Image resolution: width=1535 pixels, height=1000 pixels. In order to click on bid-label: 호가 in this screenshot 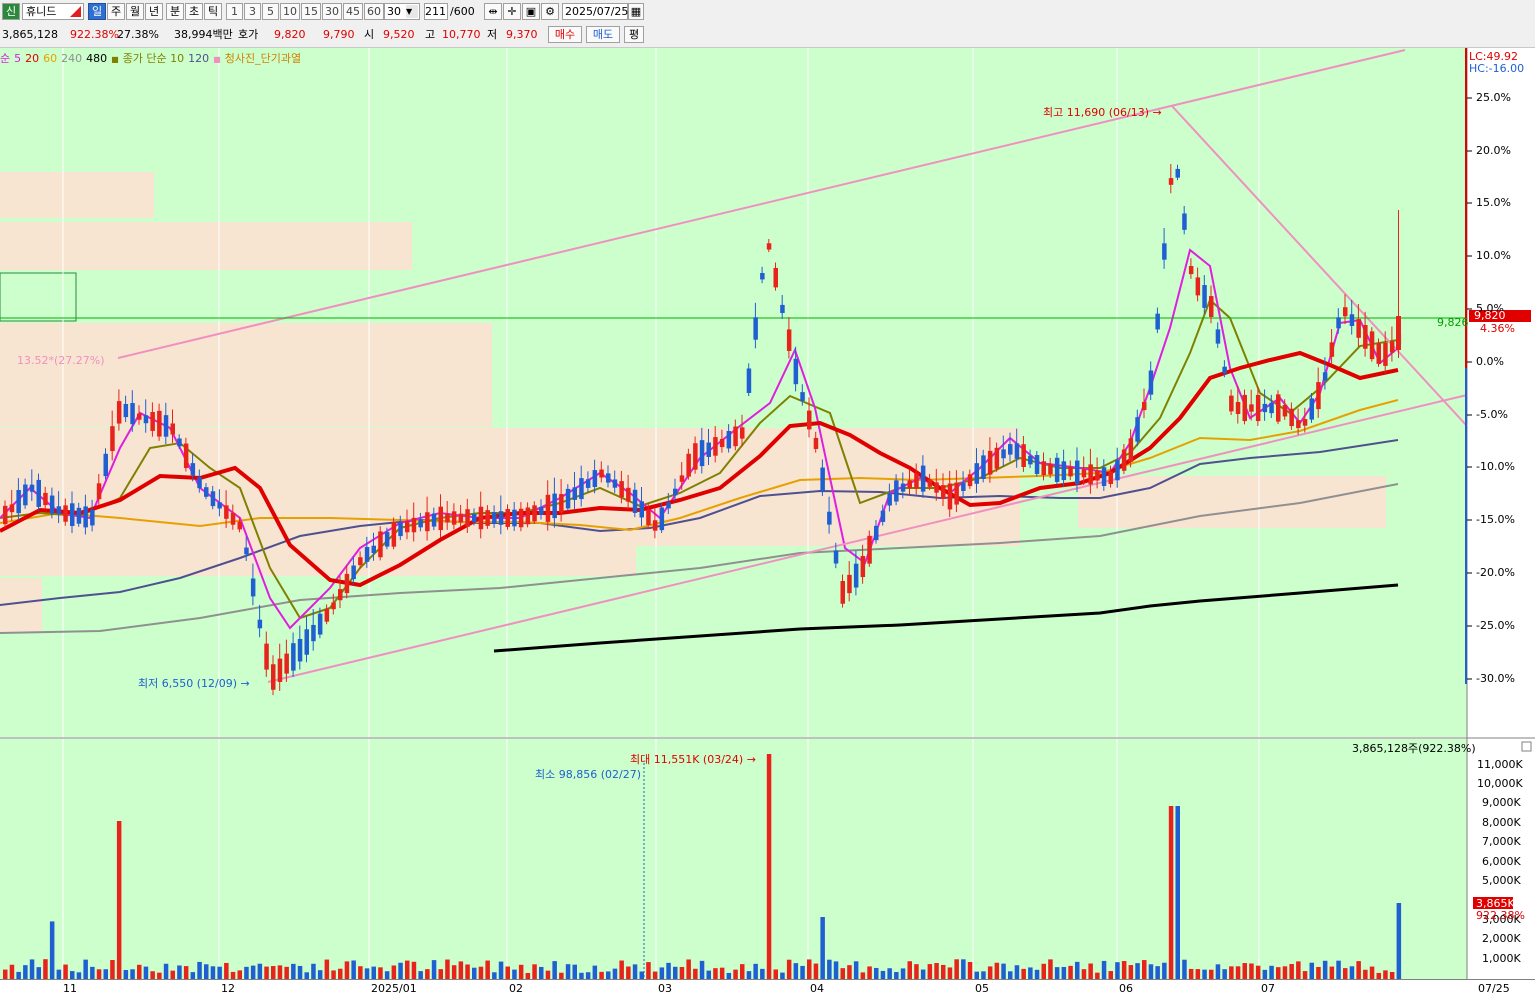, I will do `click(248, 34)`.